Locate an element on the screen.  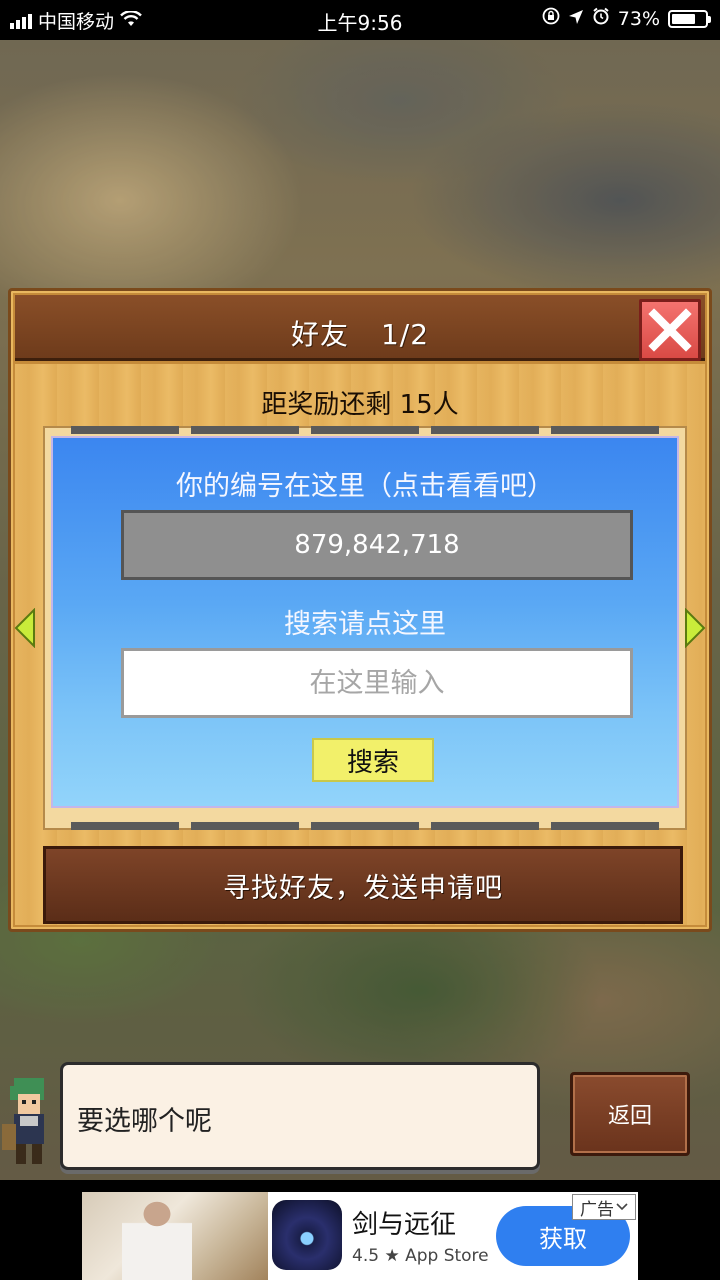
battery-icon is located at coordinates (689, 18).